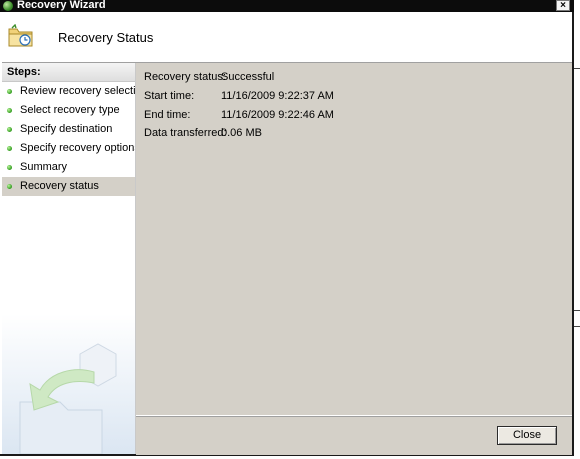 Image resolution: width=580 pixels, height=459 pixels. I want to click on wizard-header: Recovery Status, so click(287, 37).